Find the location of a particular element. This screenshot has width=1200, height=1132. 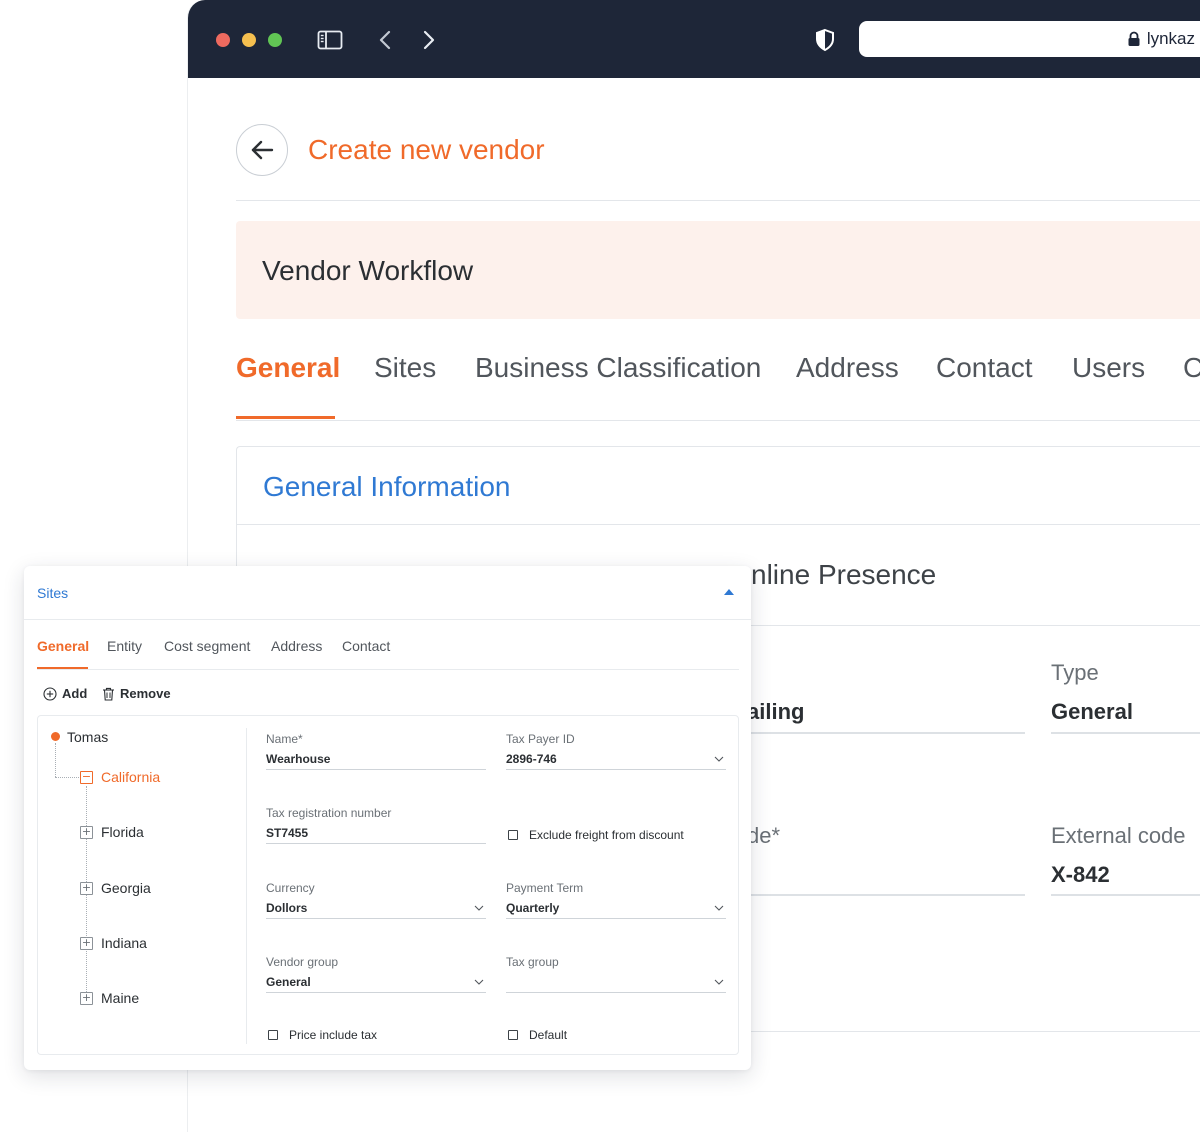

address-bar: lynkaz is located at coordinates (1029, 39).